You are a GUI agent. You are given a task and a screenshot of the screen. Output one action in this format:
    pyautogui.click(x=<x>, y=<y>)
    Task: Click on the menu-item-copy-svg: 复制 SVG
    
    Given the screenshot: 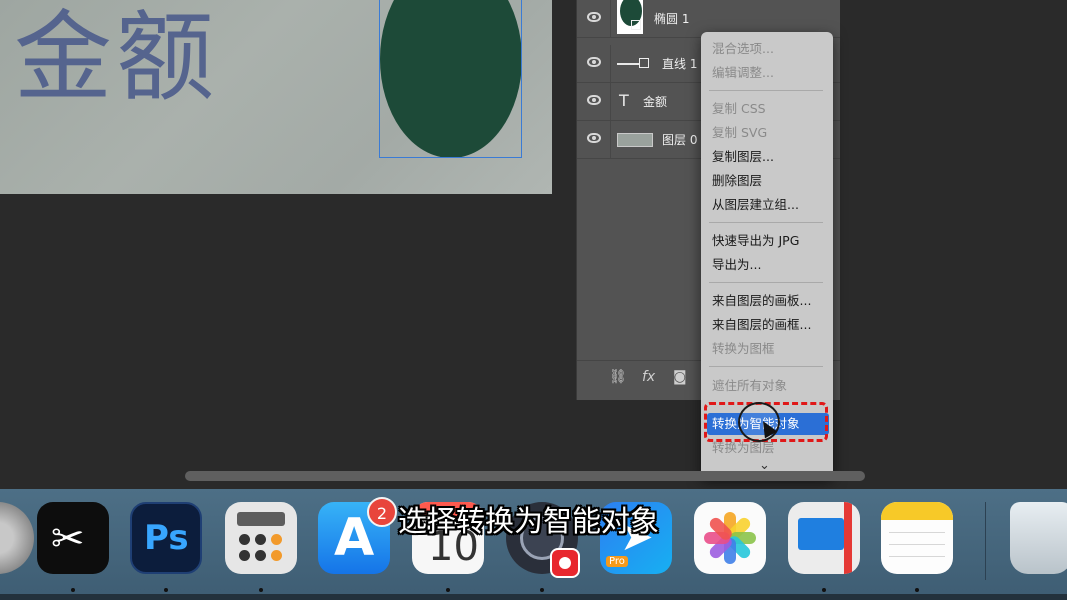 What is the action you would take?
    pyautogui.click(x=767, y=133)
    